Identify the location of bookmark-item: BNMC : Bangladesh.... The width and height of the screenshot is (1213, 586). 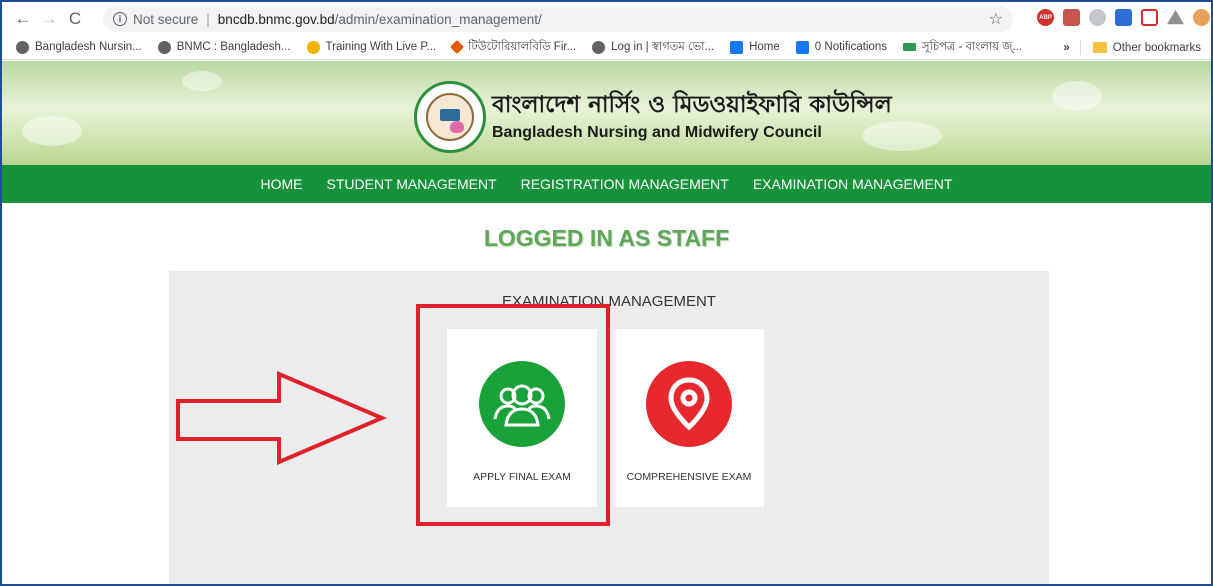
(224, 47).